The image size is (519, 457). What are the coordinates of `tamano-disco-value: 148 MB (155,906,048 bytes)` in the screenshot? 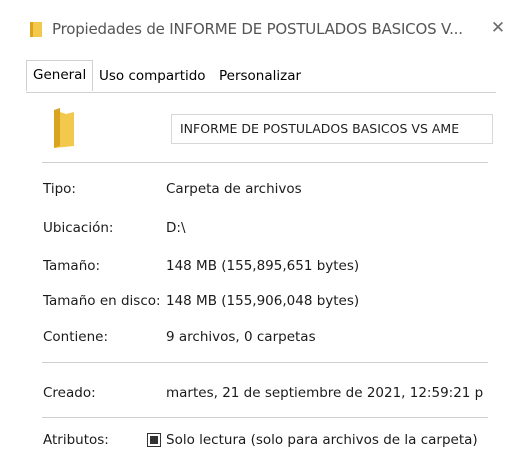 It's located at (263, 301).